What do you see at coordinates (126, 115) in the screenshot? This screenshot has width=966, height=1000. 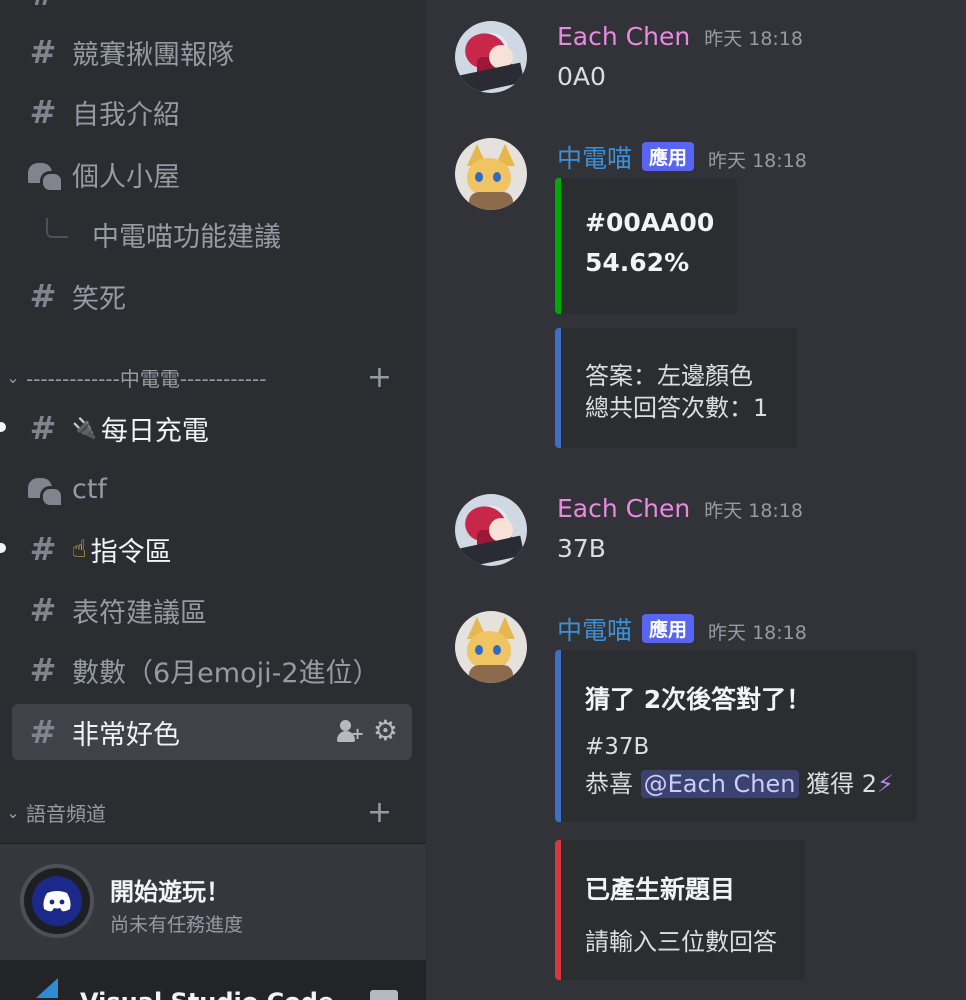 I see `channel-name: 自我介紹` at bounding box center [126, 115].